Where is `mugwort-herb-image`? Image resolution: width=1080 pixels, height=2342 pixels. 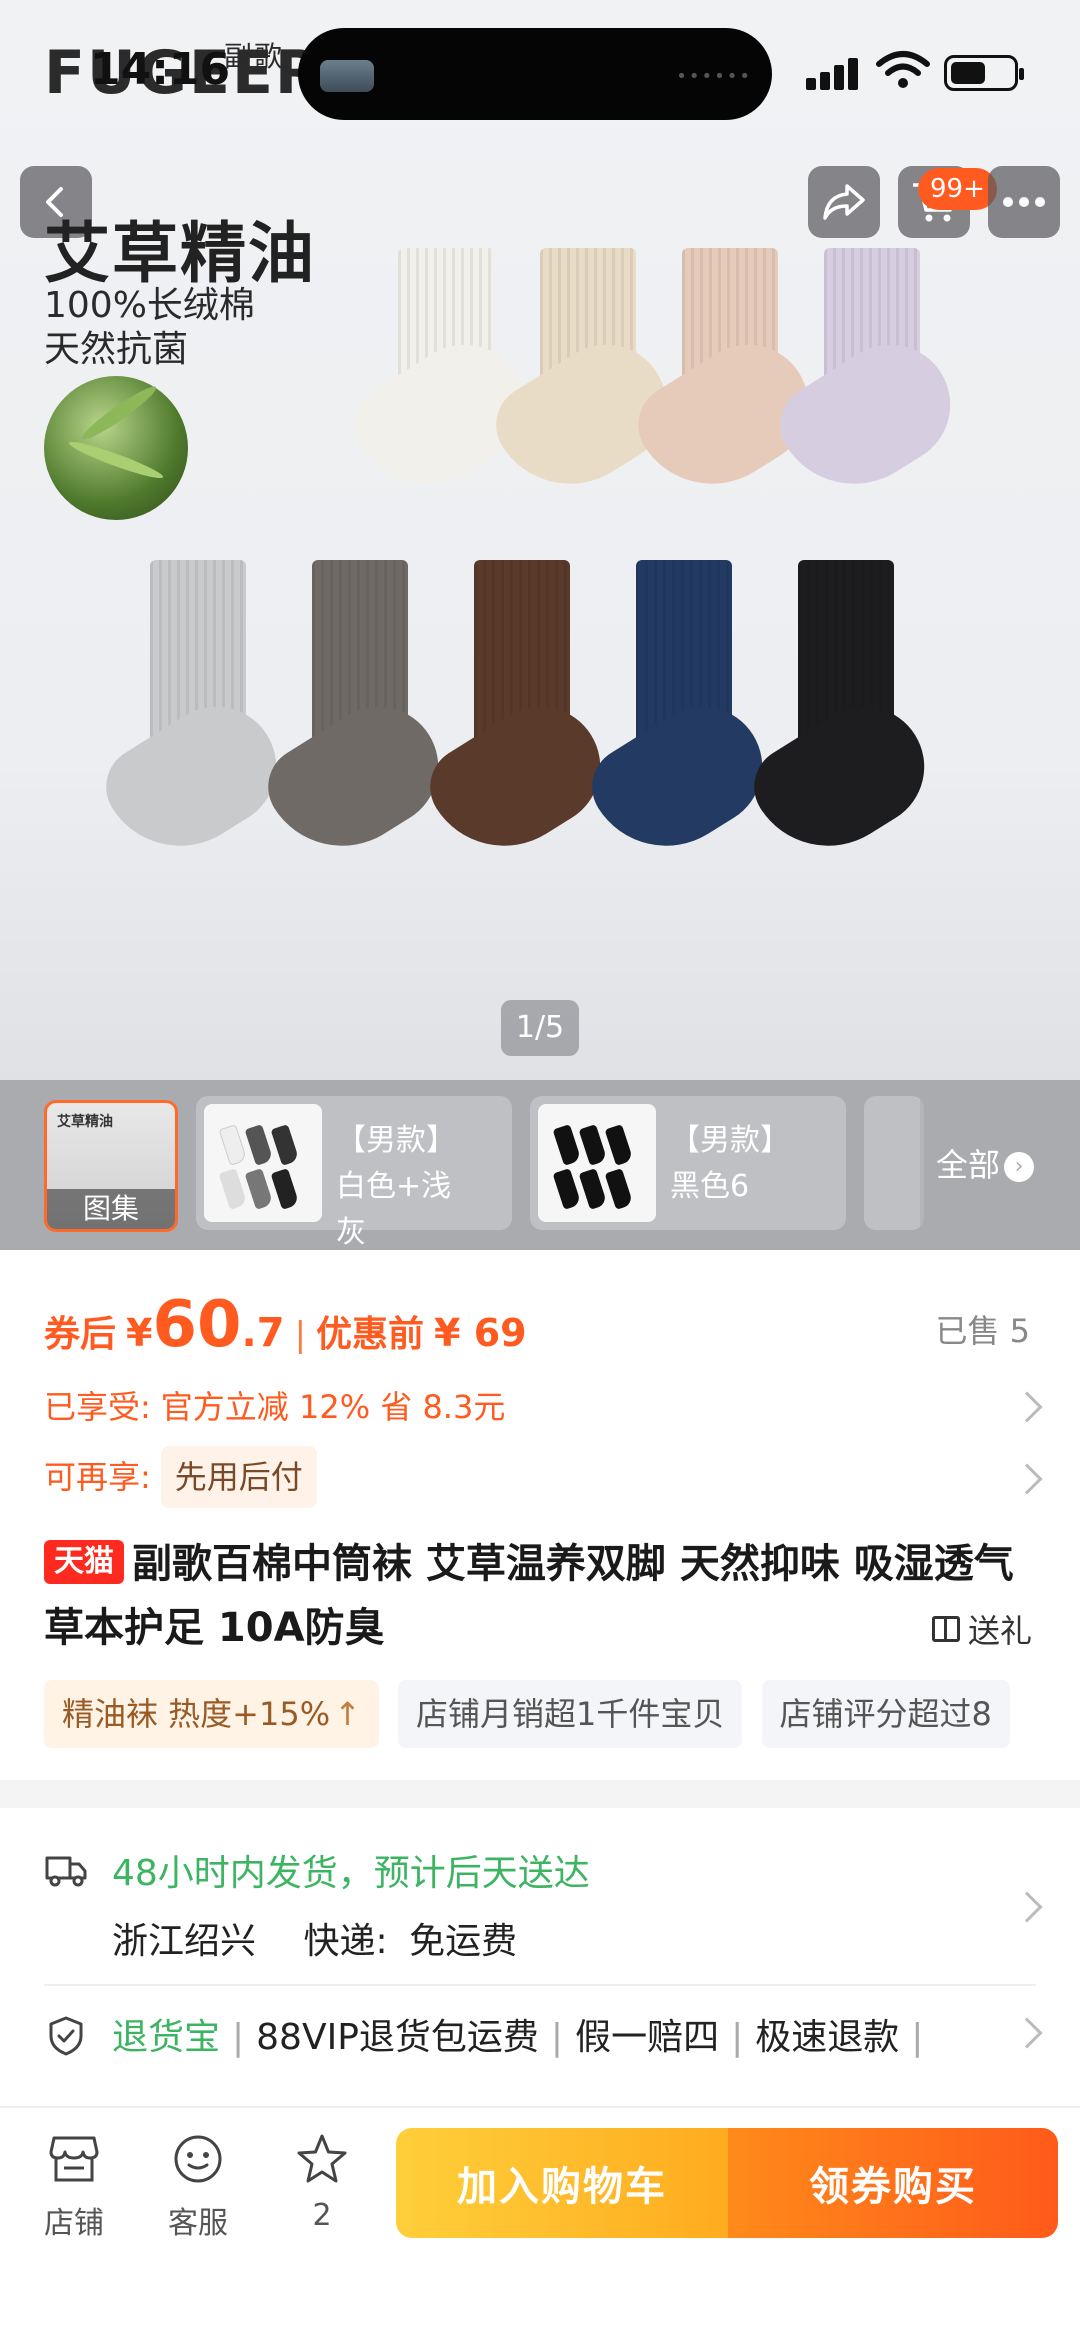
mugwort-herb-image is located at coordinates (116, 448).